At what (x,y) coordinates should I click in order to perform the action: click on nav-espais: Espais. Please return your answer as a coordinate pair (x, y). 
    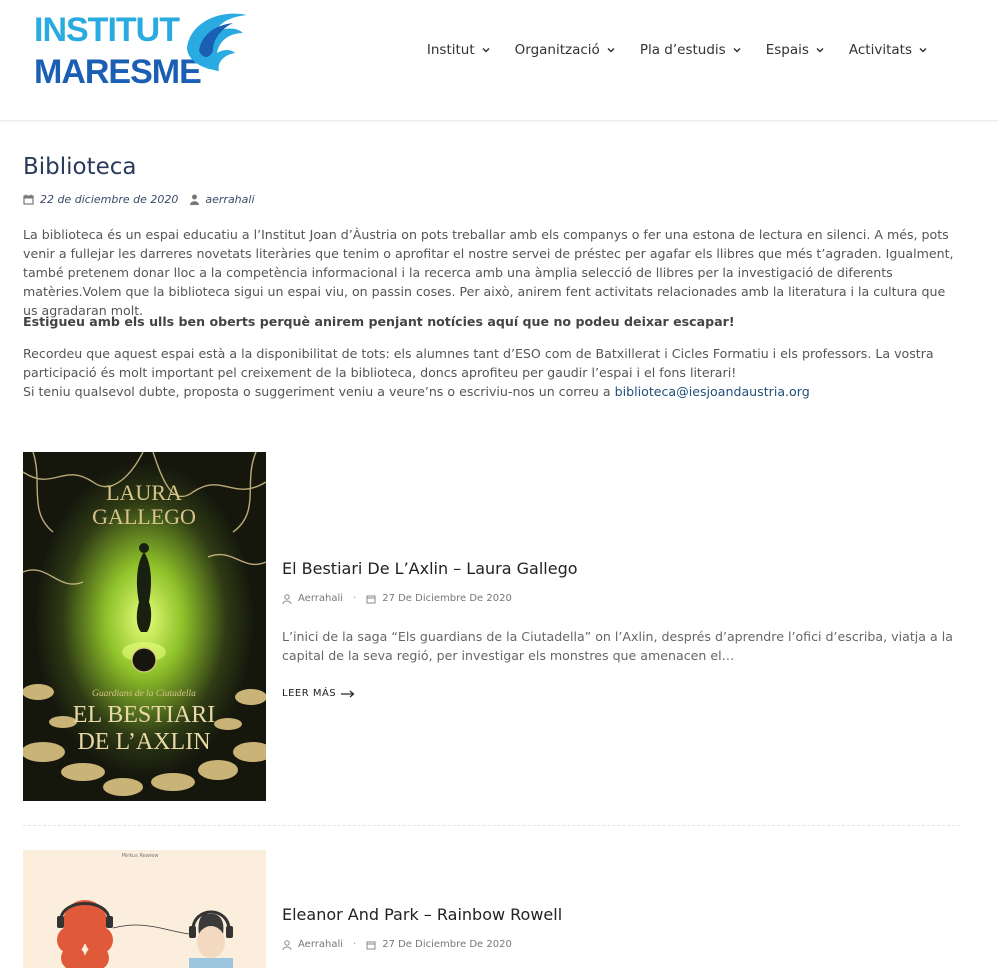
    Looking at the image, I should click on (795, 50).